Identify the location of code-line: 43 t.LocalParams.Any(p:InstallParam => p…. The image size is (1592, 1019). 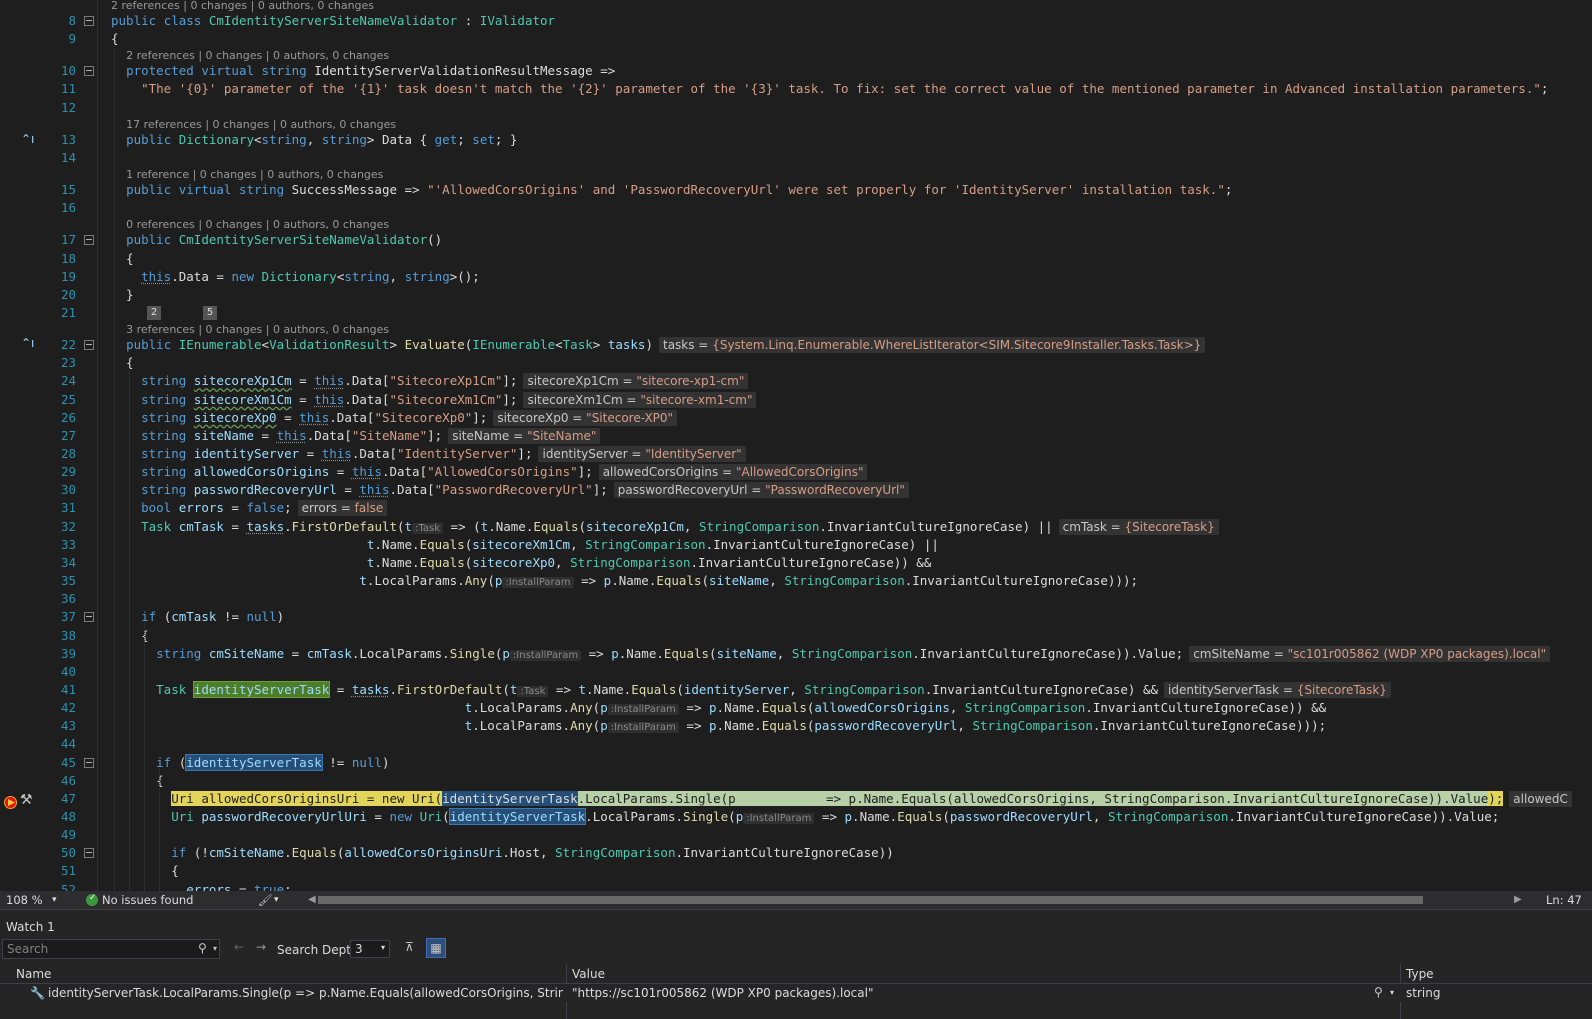
(796, 726).